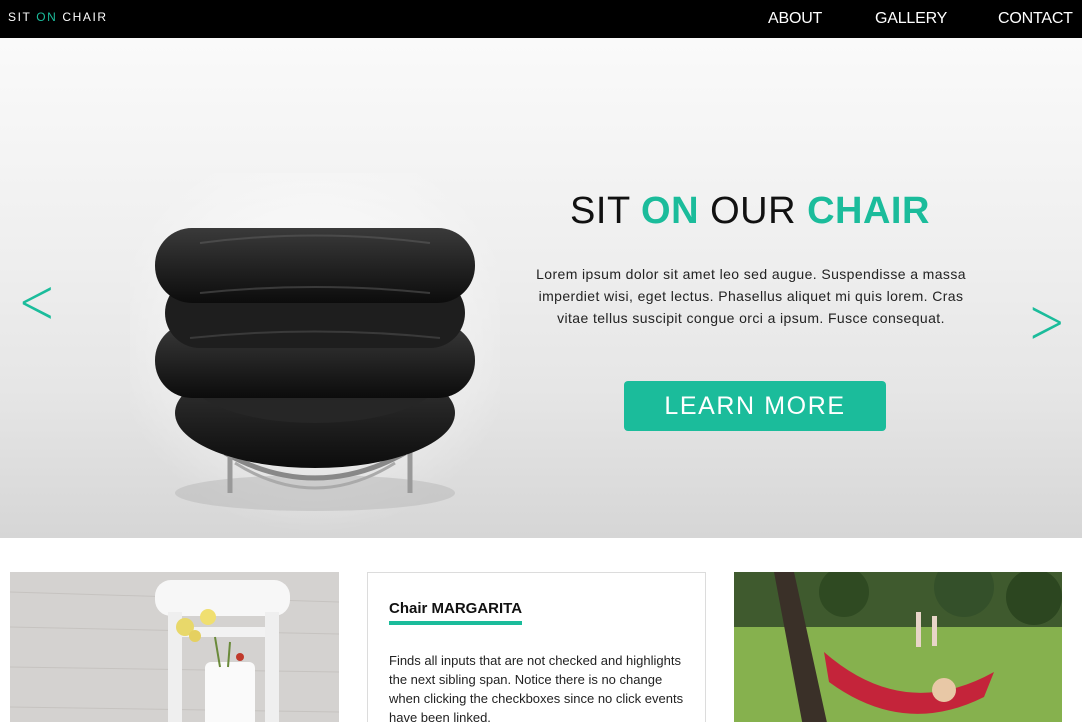  I want to click on card-title: Chair MARGARITA, so click(456, 612).